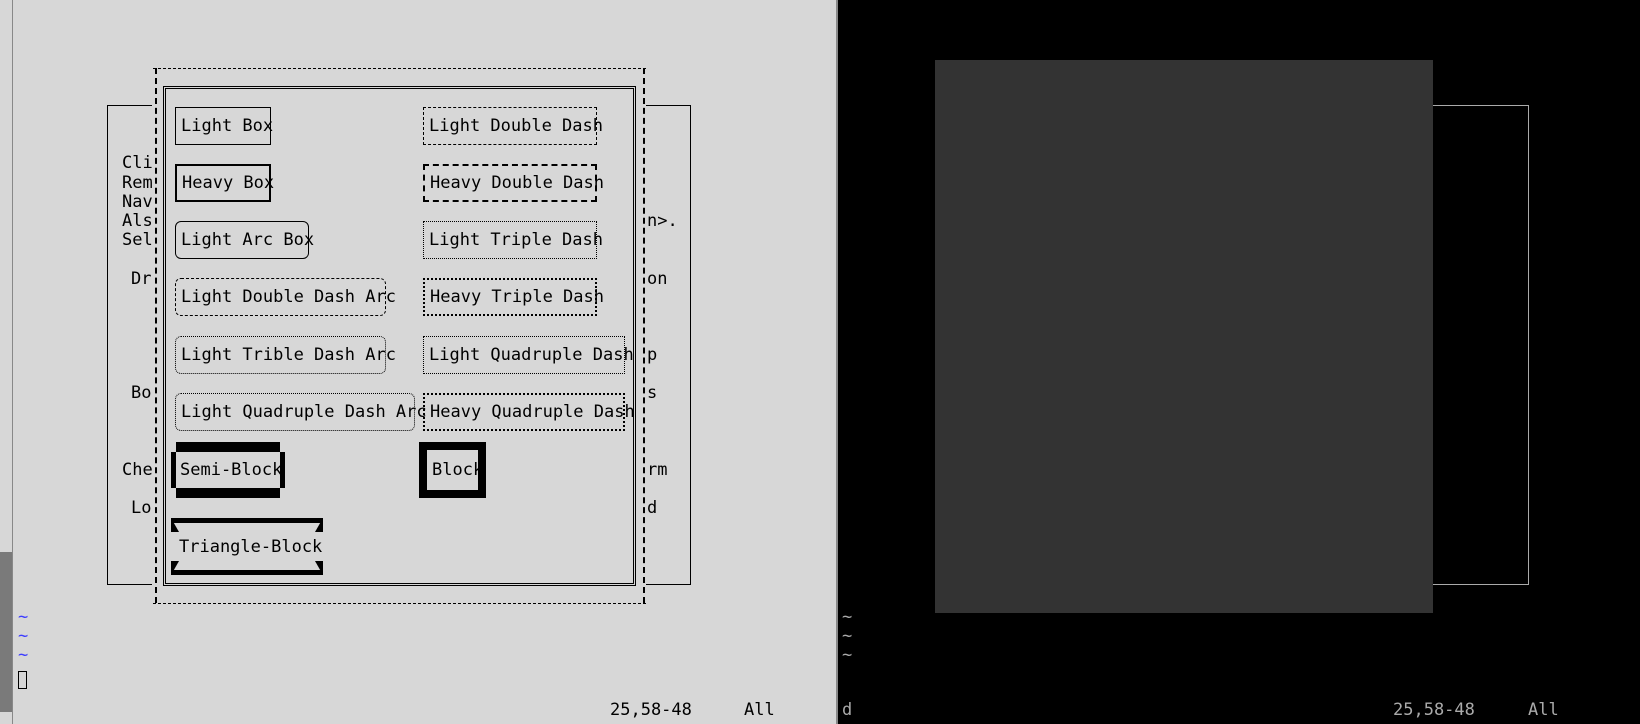  What do you see at coordinates (175, 525) in the screenshot?
I see `light-triangle-tl` at bounding box center [175, 525].